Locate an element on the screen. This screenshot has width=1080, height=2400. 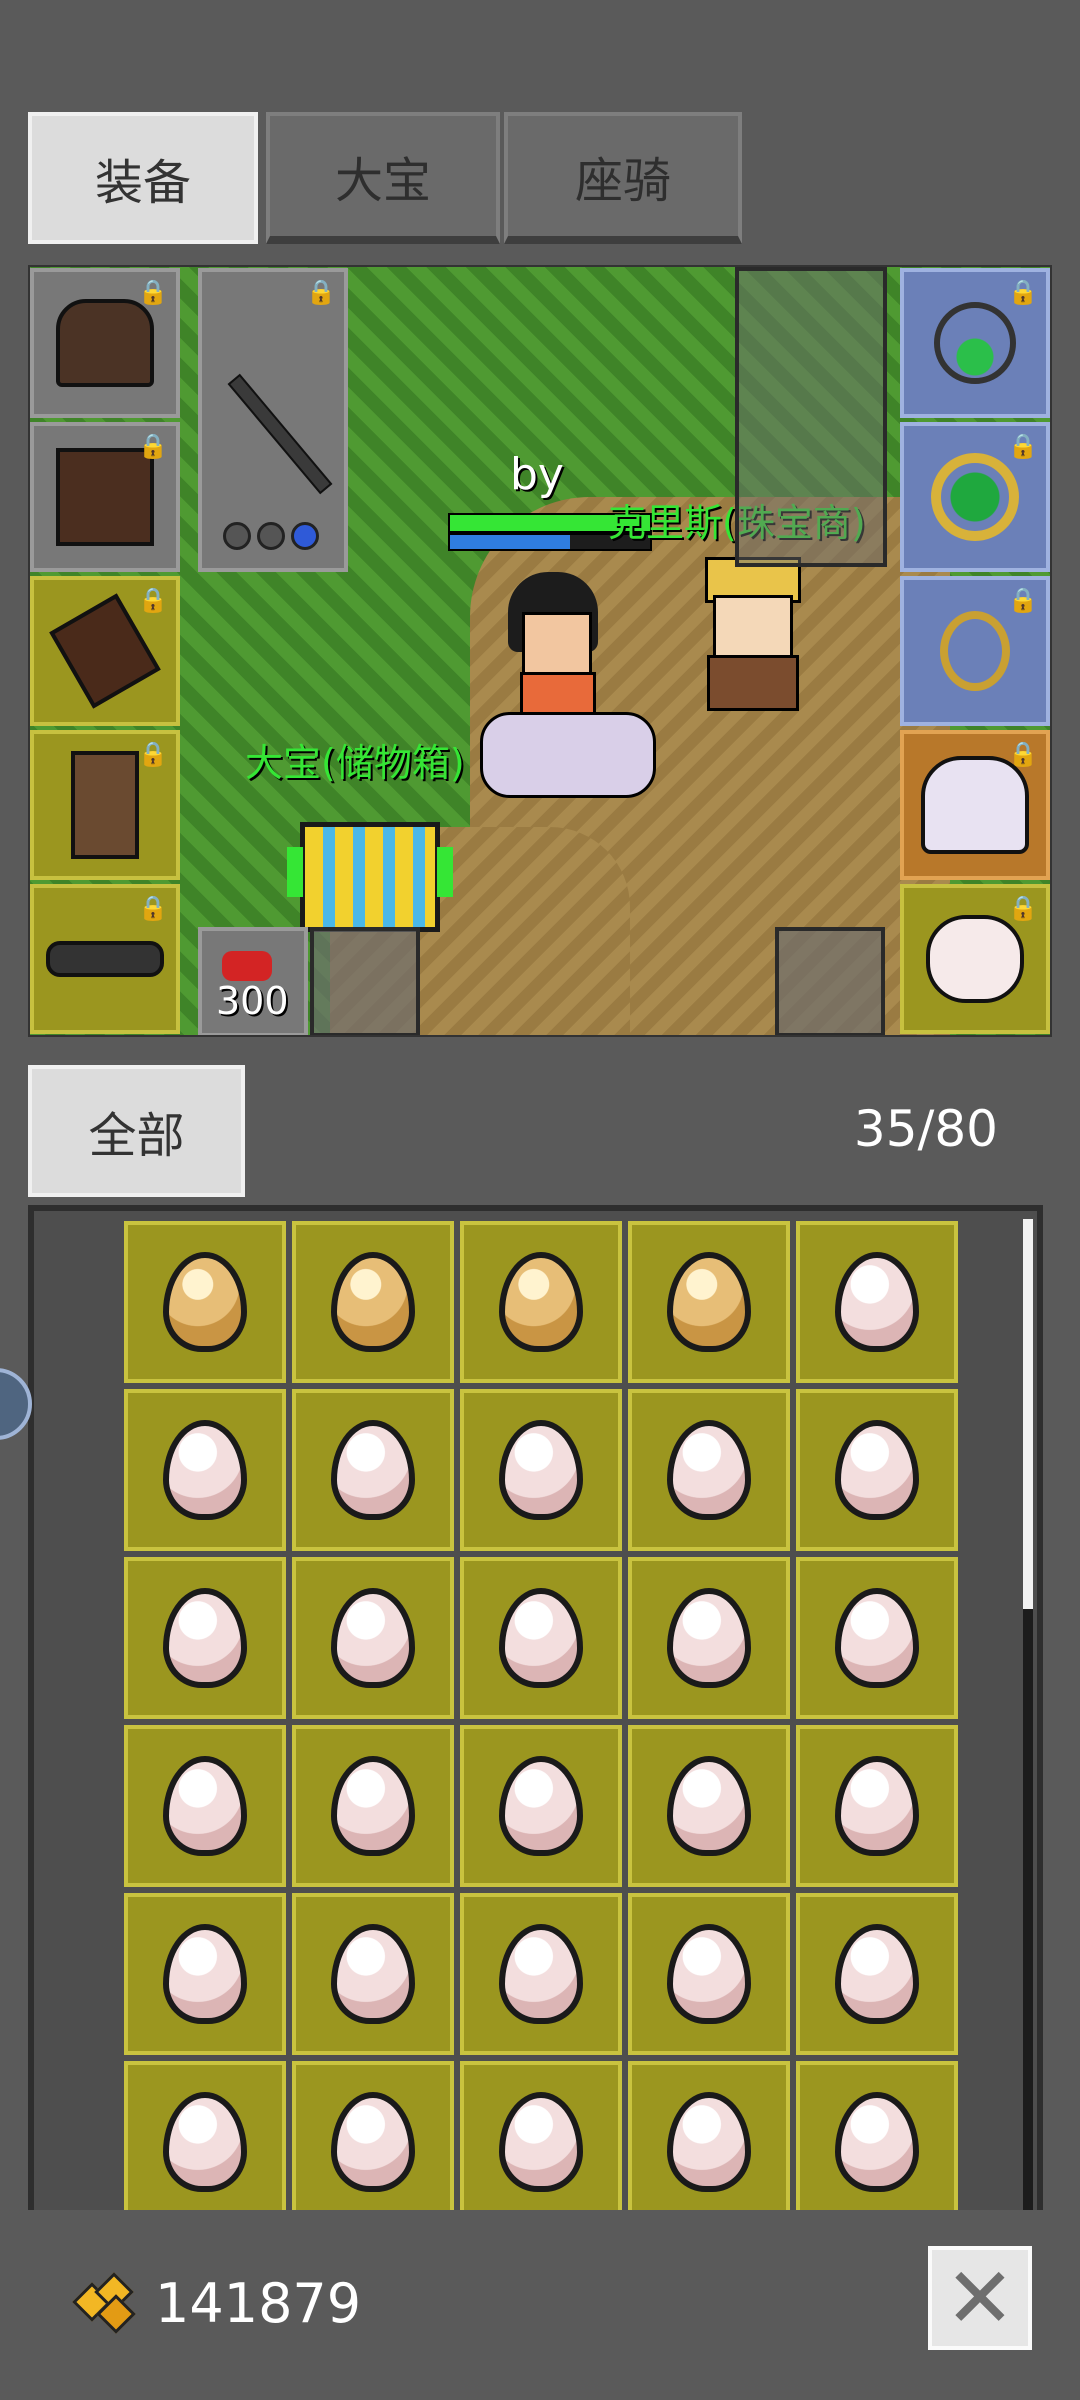
equip-slot-armor: 🔒 is located at coordinates (105, 497).